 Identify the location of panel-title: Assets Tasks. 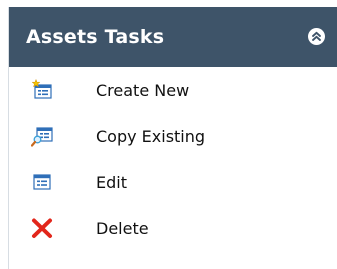
(95, 37).